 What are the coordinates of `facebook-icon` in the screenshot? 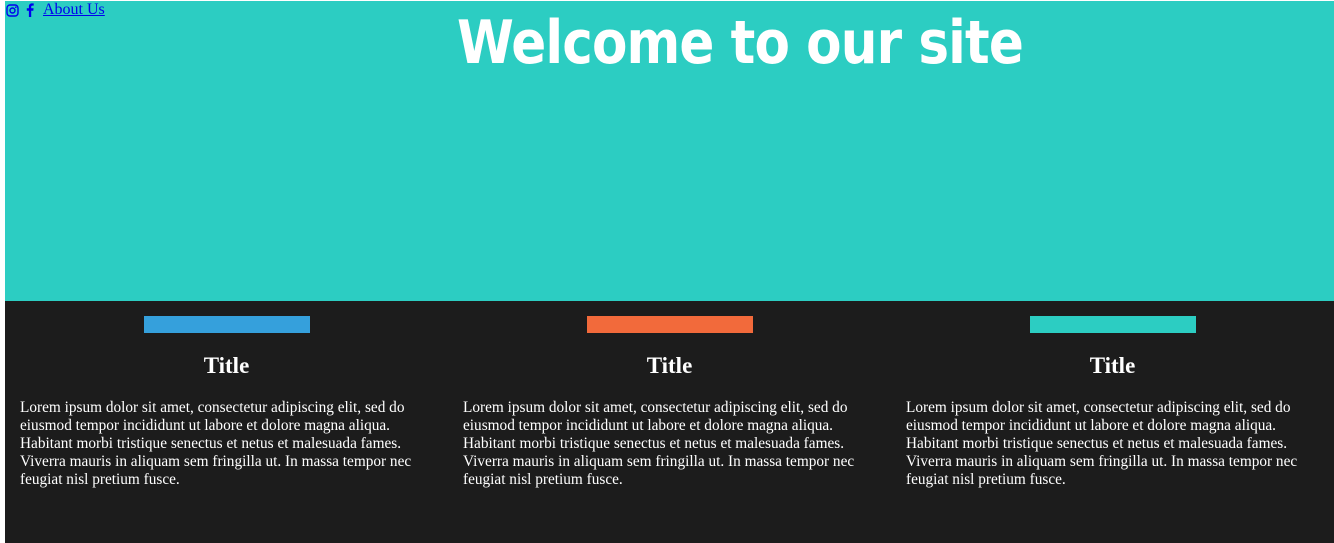 It's located at (30, 10).